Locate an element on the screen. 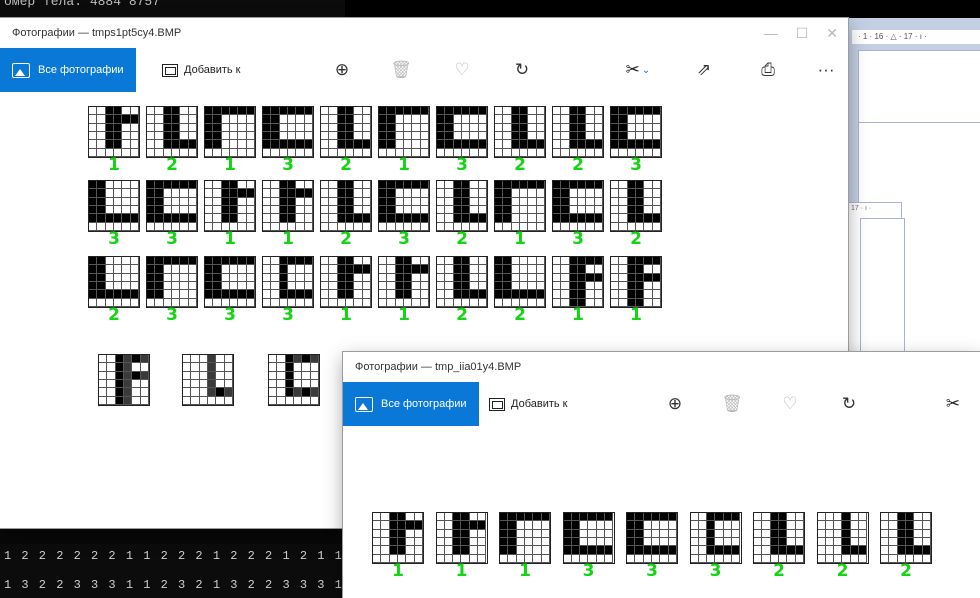 The width and height of the screenshot is (980, 598). window-title: Фотографии — tmps1pt5cy4.BMP is located at coordinates (97, 33).